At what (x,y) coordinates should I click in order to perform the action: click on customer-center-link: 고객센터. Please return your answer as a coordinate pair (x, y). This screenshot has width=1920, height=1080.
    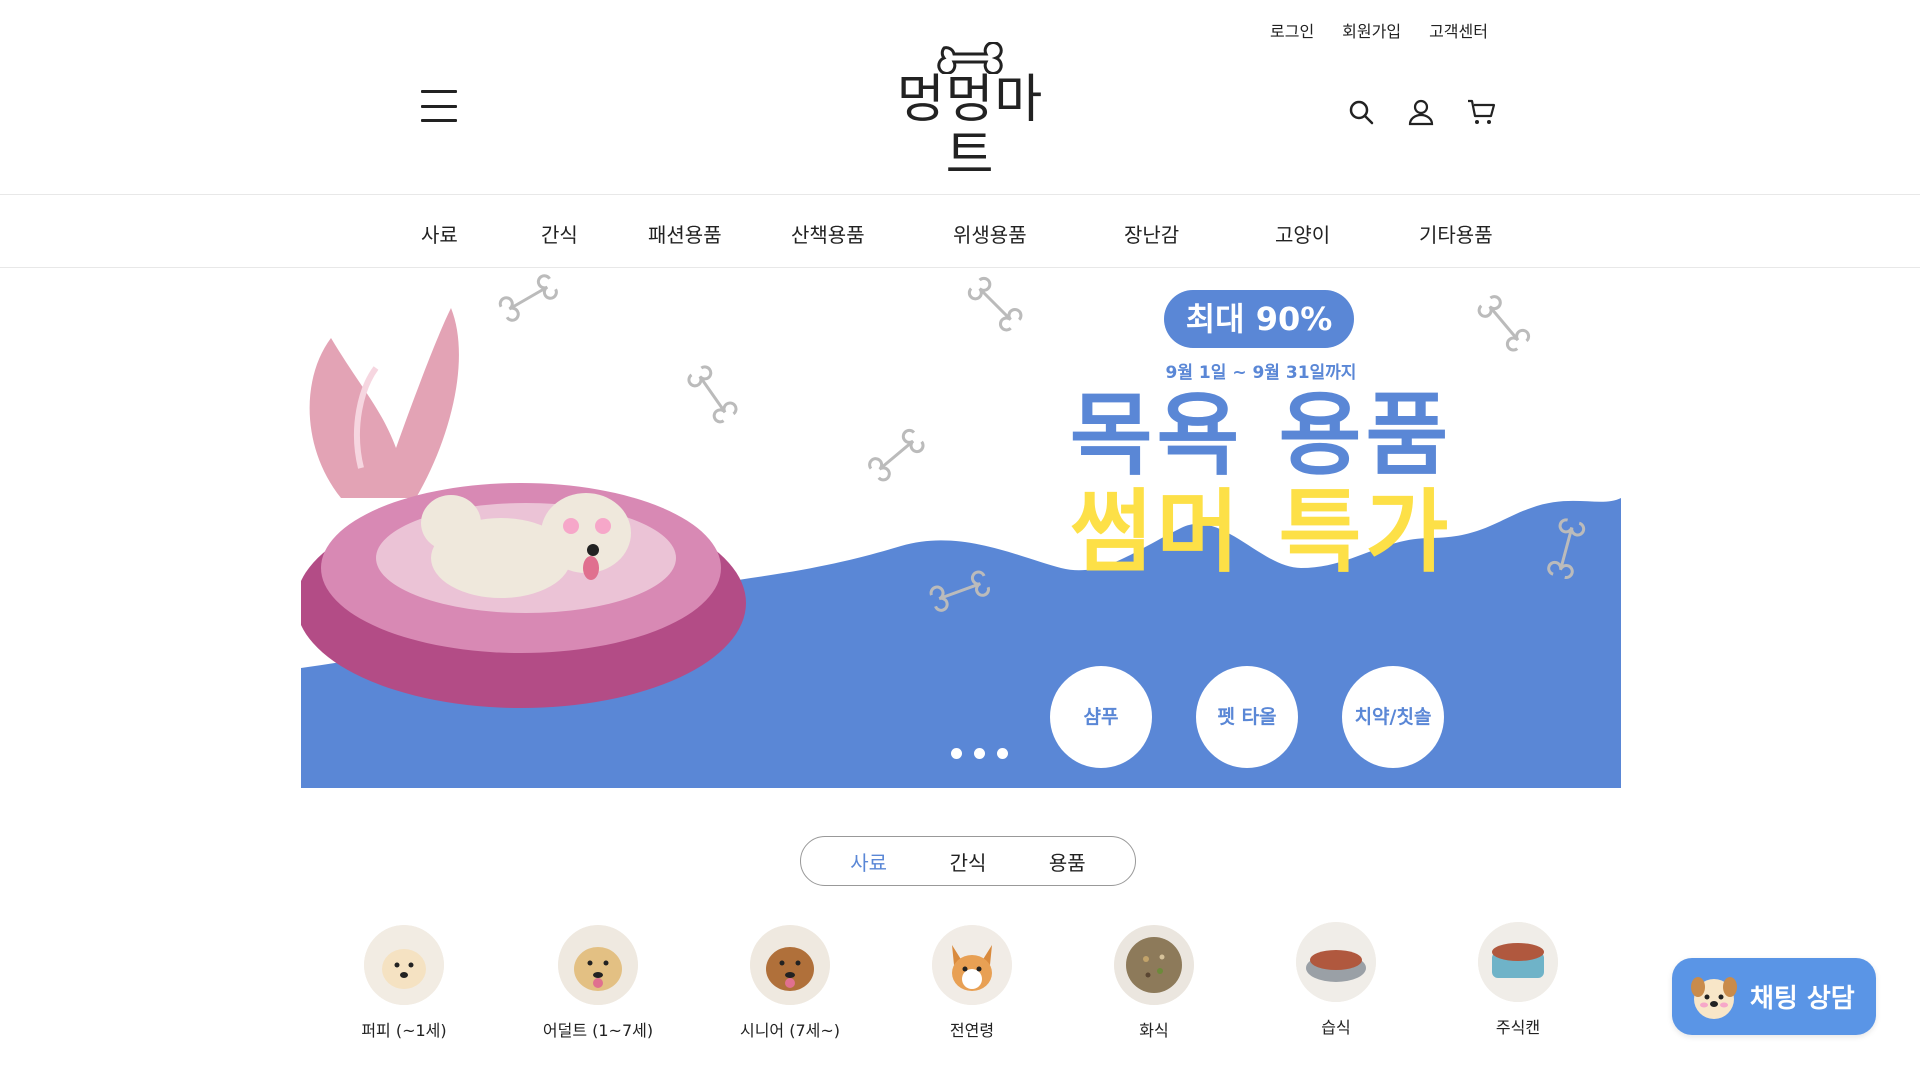
    Looking at the image, I should click on (1458, 30).